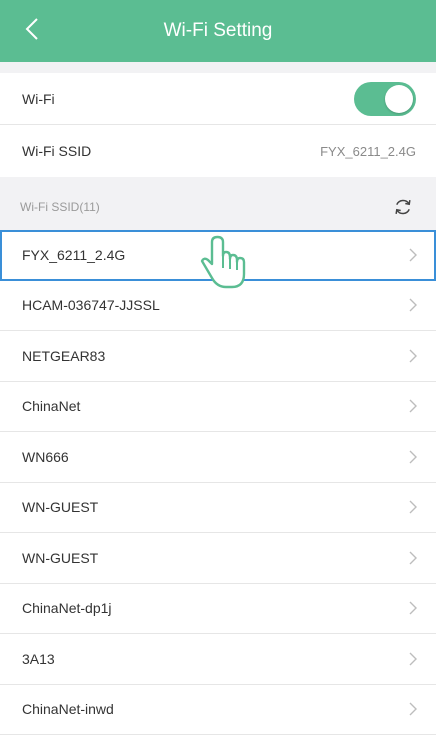 The image size is (436, 735). I want to click on header-bar: Wi-Fi Setting, so click(218, 31).